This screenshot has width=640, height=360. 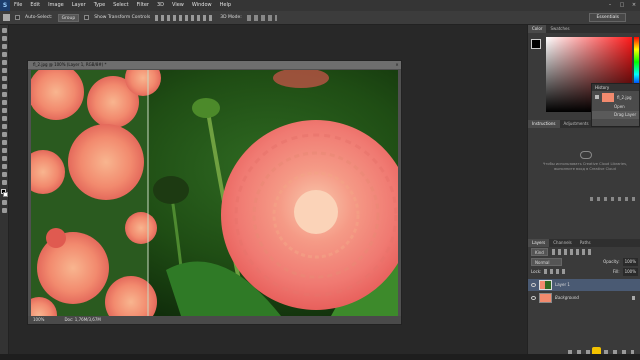 What do you see at coordinates (547, 262) in the screenshot?
I see `blend-mode-dropdown: Normal` at bounding box center [547, 262].